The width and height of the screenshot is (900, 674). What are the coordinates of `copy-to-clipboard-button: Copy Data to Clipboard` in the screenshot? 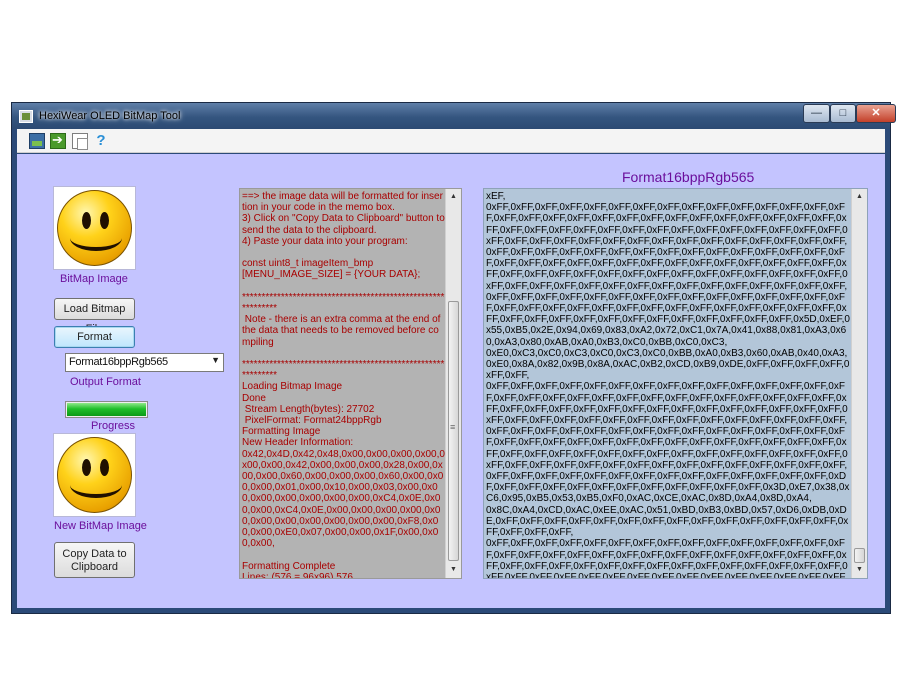 It's located at (94, 560).